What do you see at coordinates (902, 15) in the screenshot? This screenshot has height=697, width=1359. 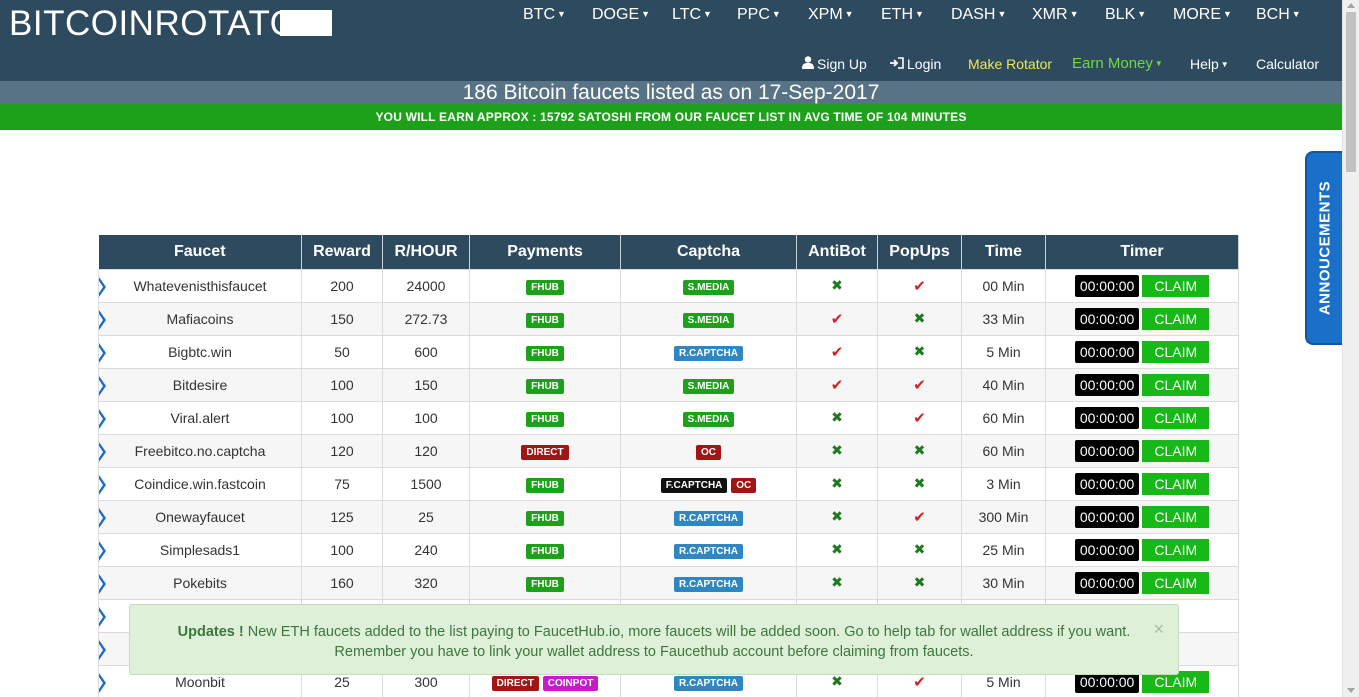 I see `coin-menu-eth: ETH ▼` at bounding box center [902, 15].